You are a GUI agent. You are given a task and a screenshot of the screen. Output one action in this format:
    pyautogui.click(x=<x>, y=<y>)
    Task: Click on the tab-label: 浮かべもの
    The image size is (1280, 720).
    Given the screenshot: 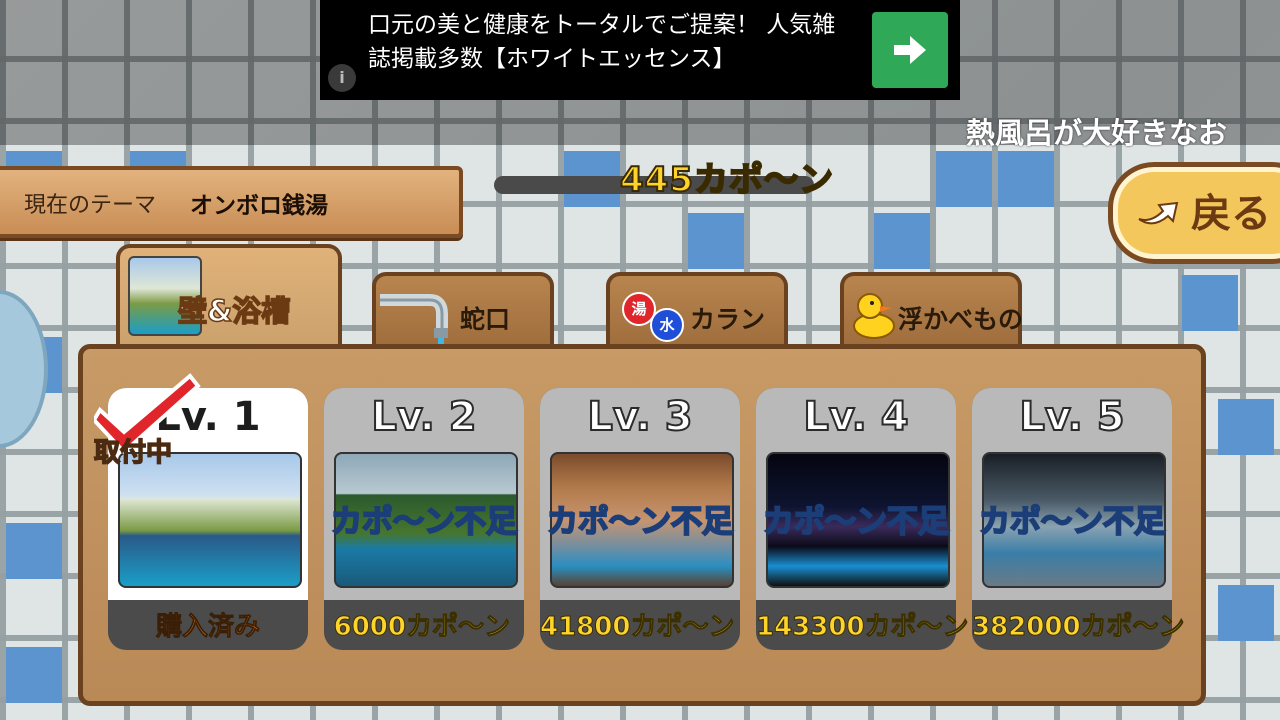 What is the action you would take?
    pyautogui.click(x=961, y=319)
    